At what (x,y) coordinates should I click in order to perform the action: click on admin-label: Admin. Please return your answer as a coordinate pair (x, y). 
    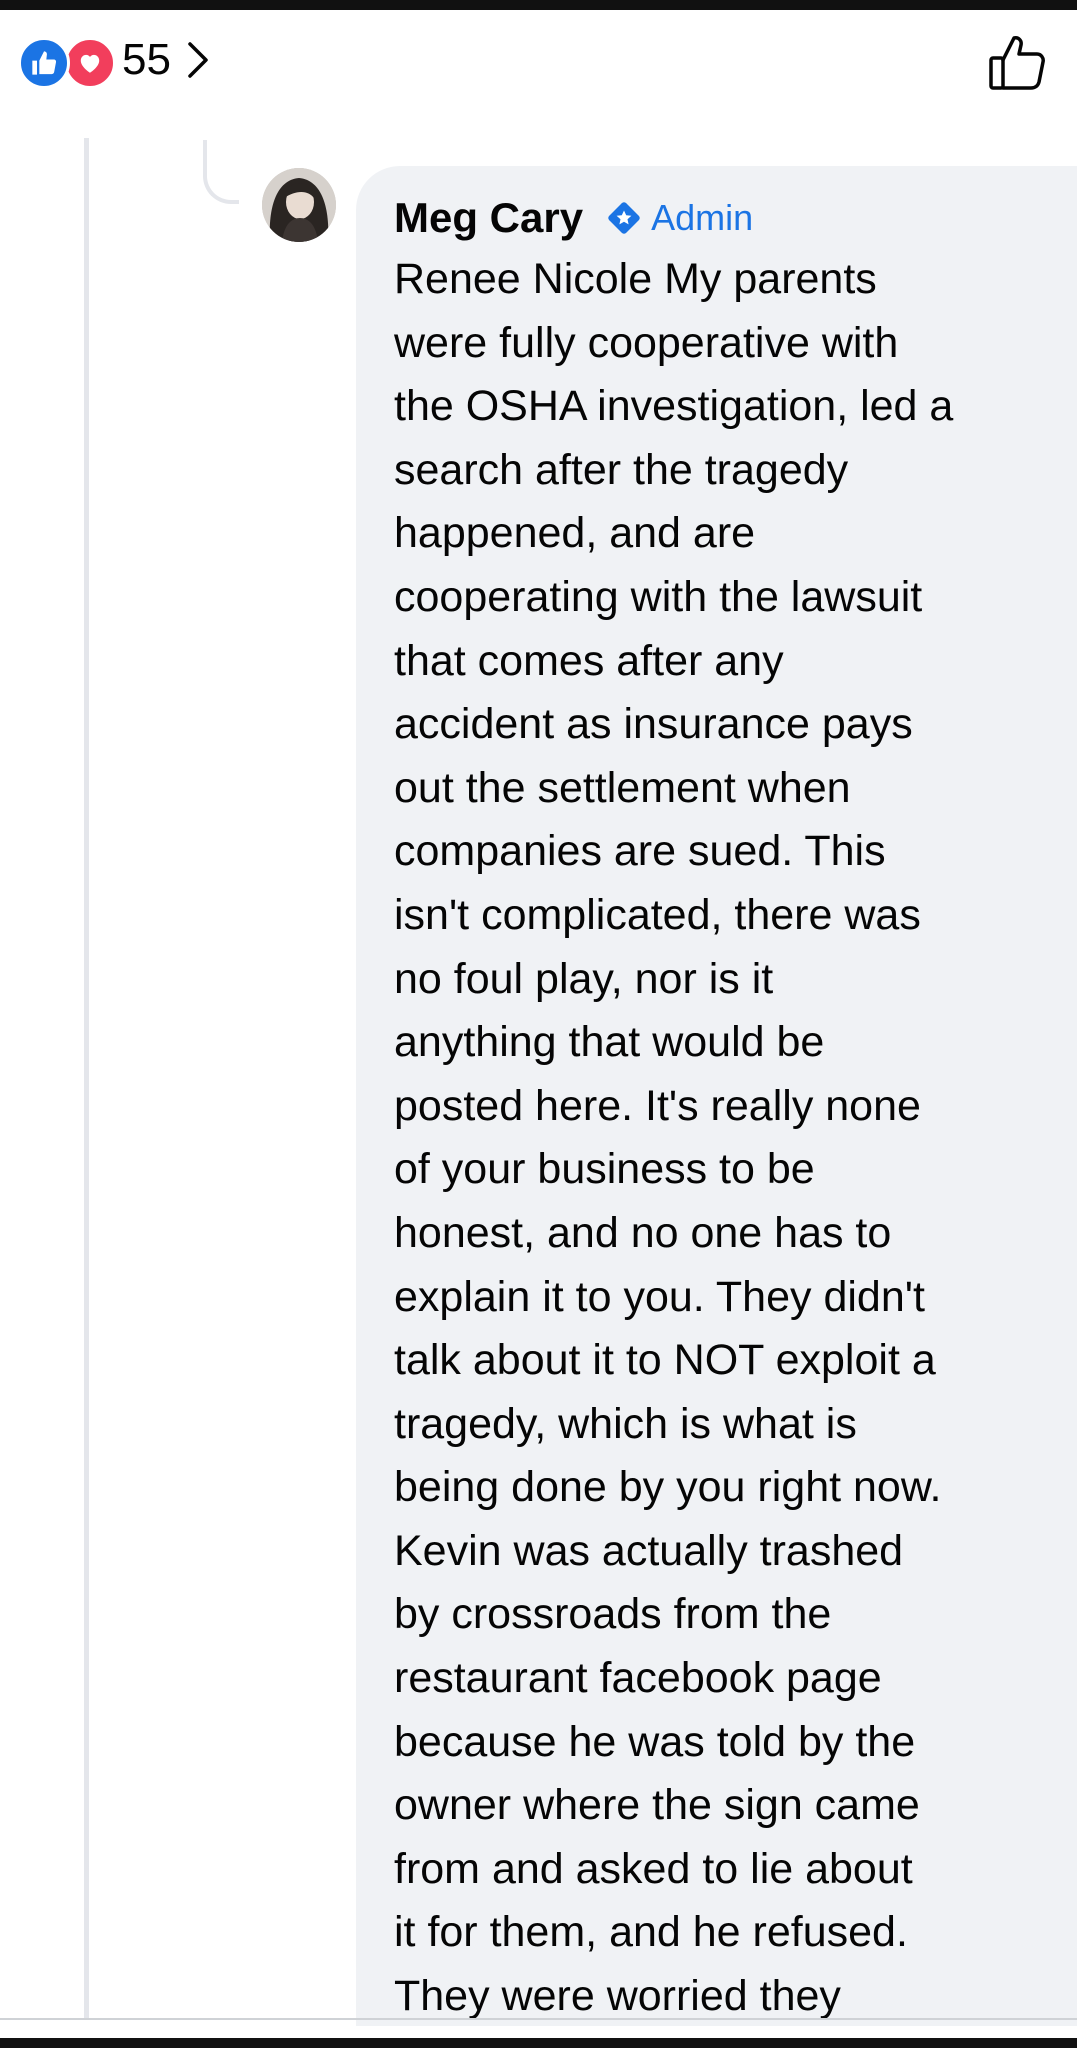
    Looking at the image, I should click on (702, 217).